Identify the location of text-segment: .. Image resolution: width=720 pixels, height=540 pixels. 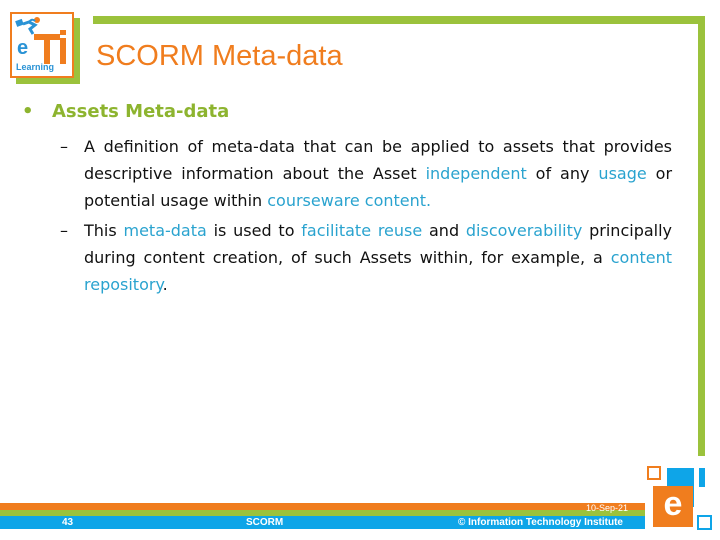
(165, 284).